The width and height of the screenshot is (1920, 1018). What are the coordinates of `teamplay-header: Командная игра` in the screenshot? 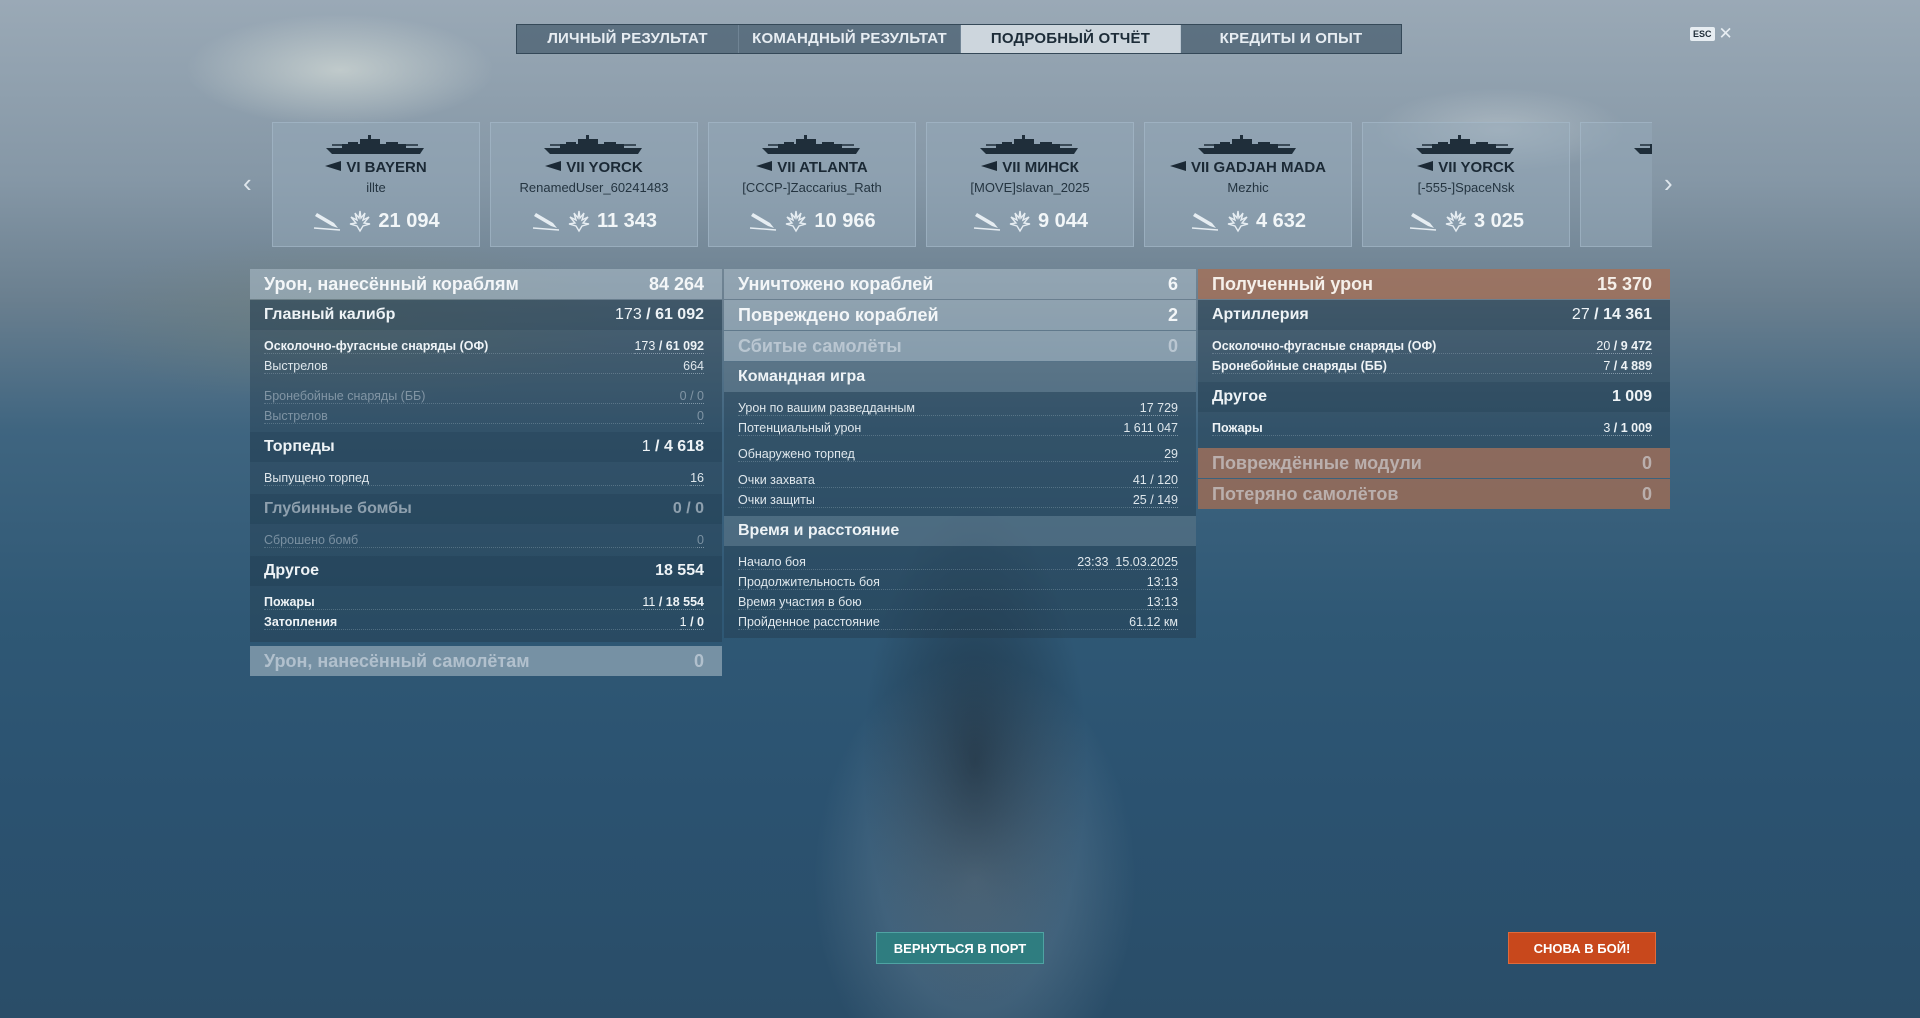 It's located at (960, 377).